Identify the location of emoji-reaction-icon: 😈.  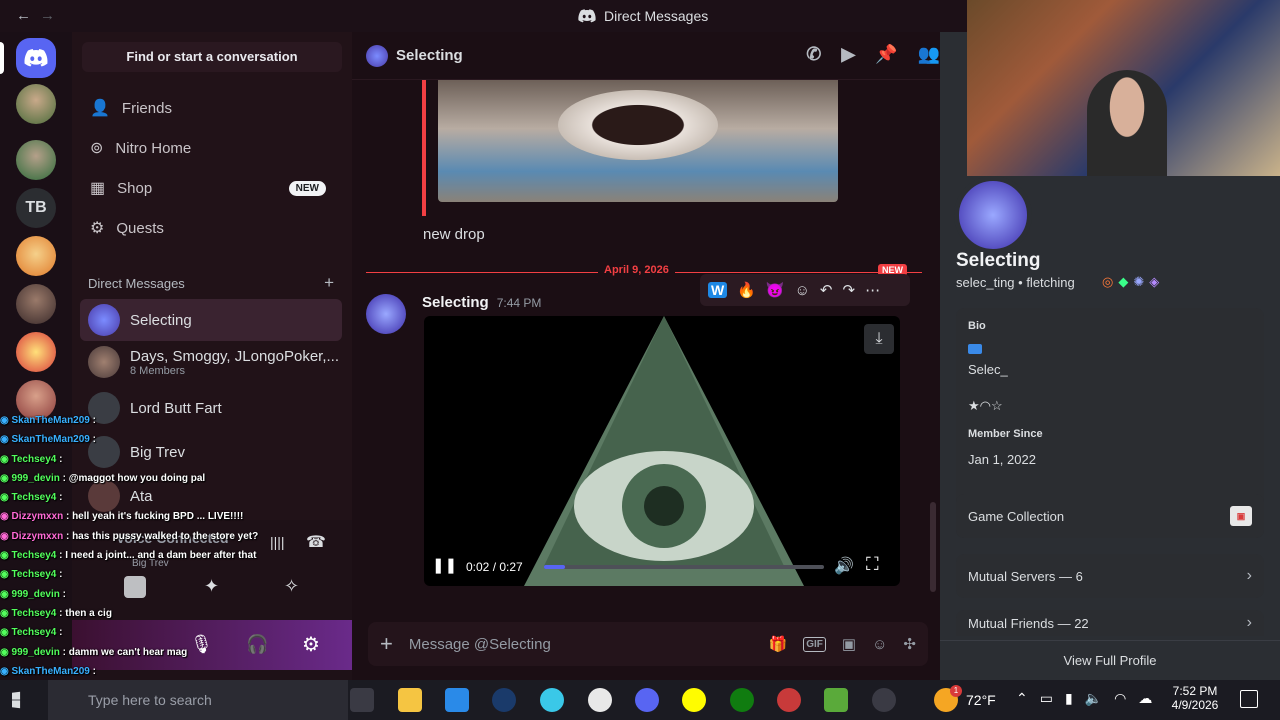
(775, 290).